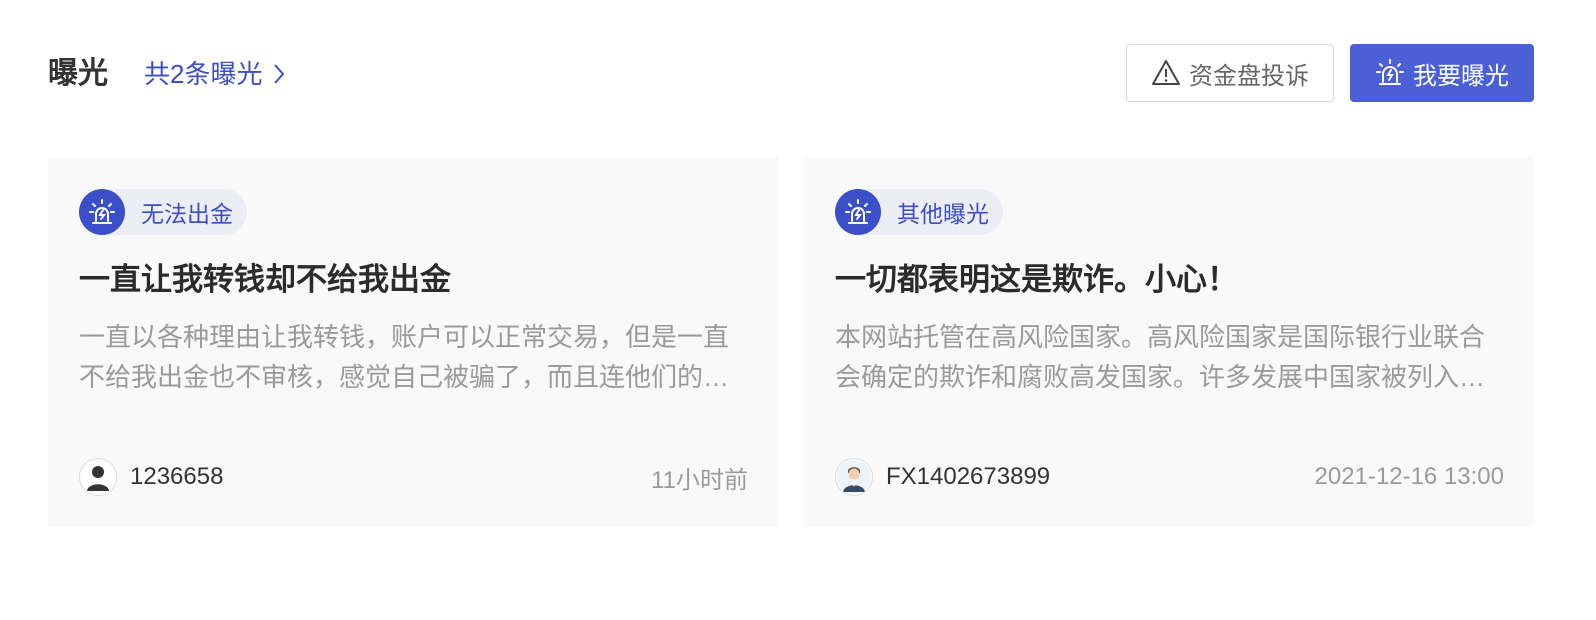 Image resolution: width=1596 pixels, height=620 pixels. Describe the element at coordinates (265, 279) in the screenshot. I see `card-title: 一直让我转钱却不给我出金` at that location.